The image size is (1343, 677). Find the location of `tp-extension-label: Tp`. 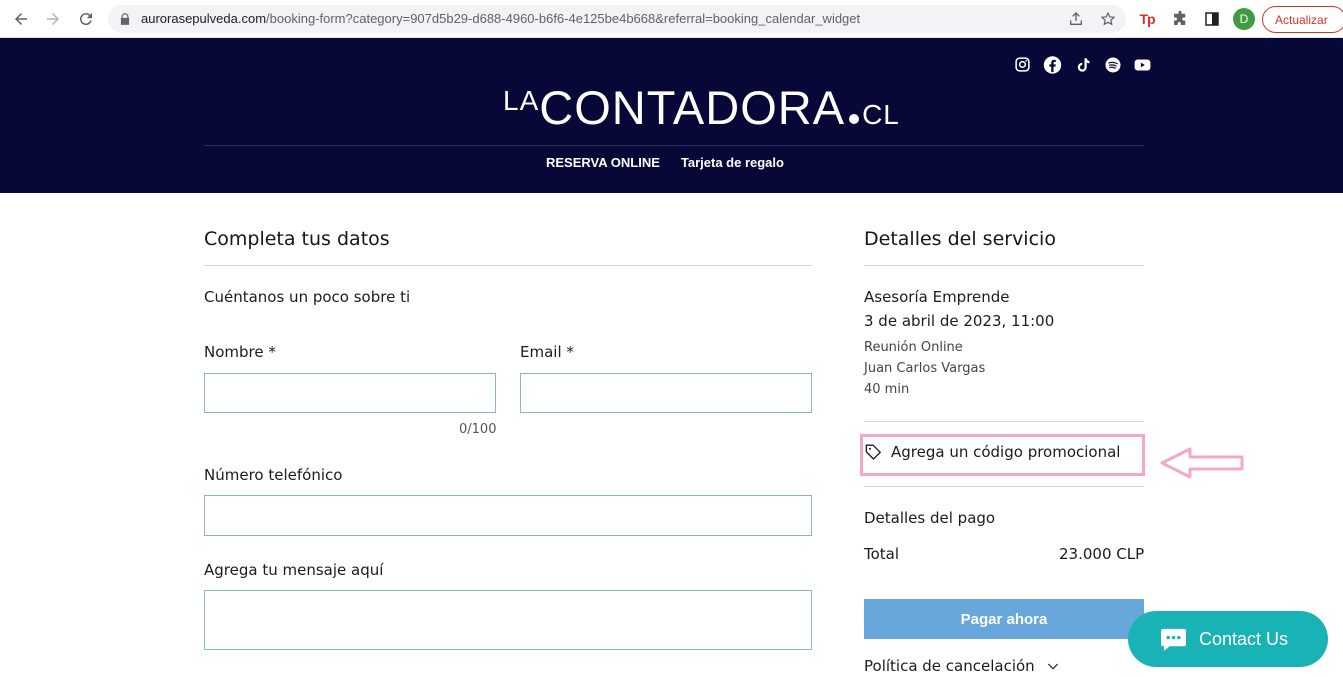

tp-extension-label: Tp is located at coordinates (1147, 19).